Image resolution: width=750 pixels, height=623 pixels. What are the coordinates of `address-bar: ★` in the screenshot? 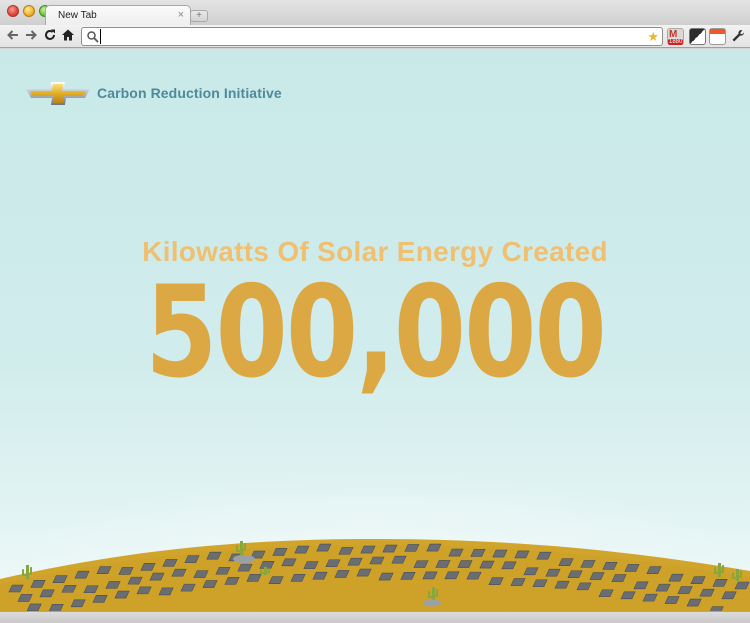 It's located at (372, 36).